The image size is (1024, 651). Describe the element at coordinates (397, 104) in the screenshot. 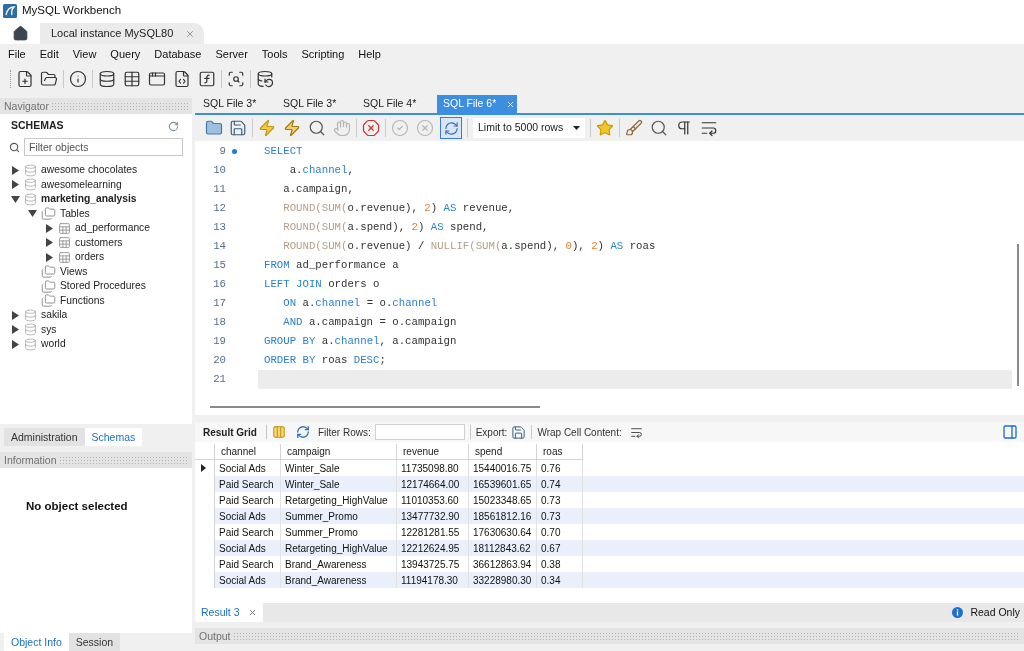

I see `editor-tab: SQL File 4*` at that location.